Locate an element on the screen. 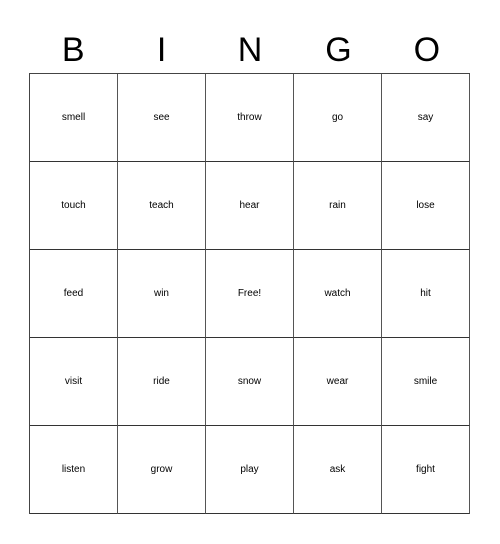 This screenshot has height=544, width=500. bingo-cell: hit is located at coordinates (426, 294).